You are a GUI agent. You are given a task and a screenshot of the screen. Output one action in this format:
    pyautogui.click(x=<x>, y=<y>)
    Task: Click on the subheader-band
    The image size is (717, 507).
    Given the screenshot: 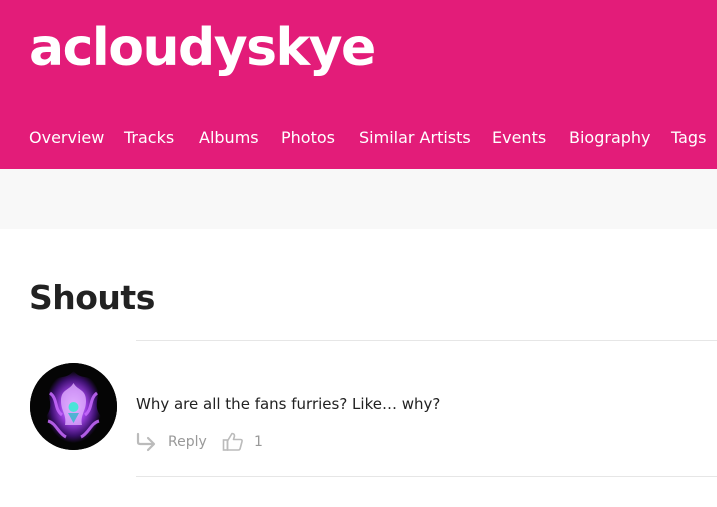 What is the action you would take?
    pyautogui.click(x=358, y=199)
    